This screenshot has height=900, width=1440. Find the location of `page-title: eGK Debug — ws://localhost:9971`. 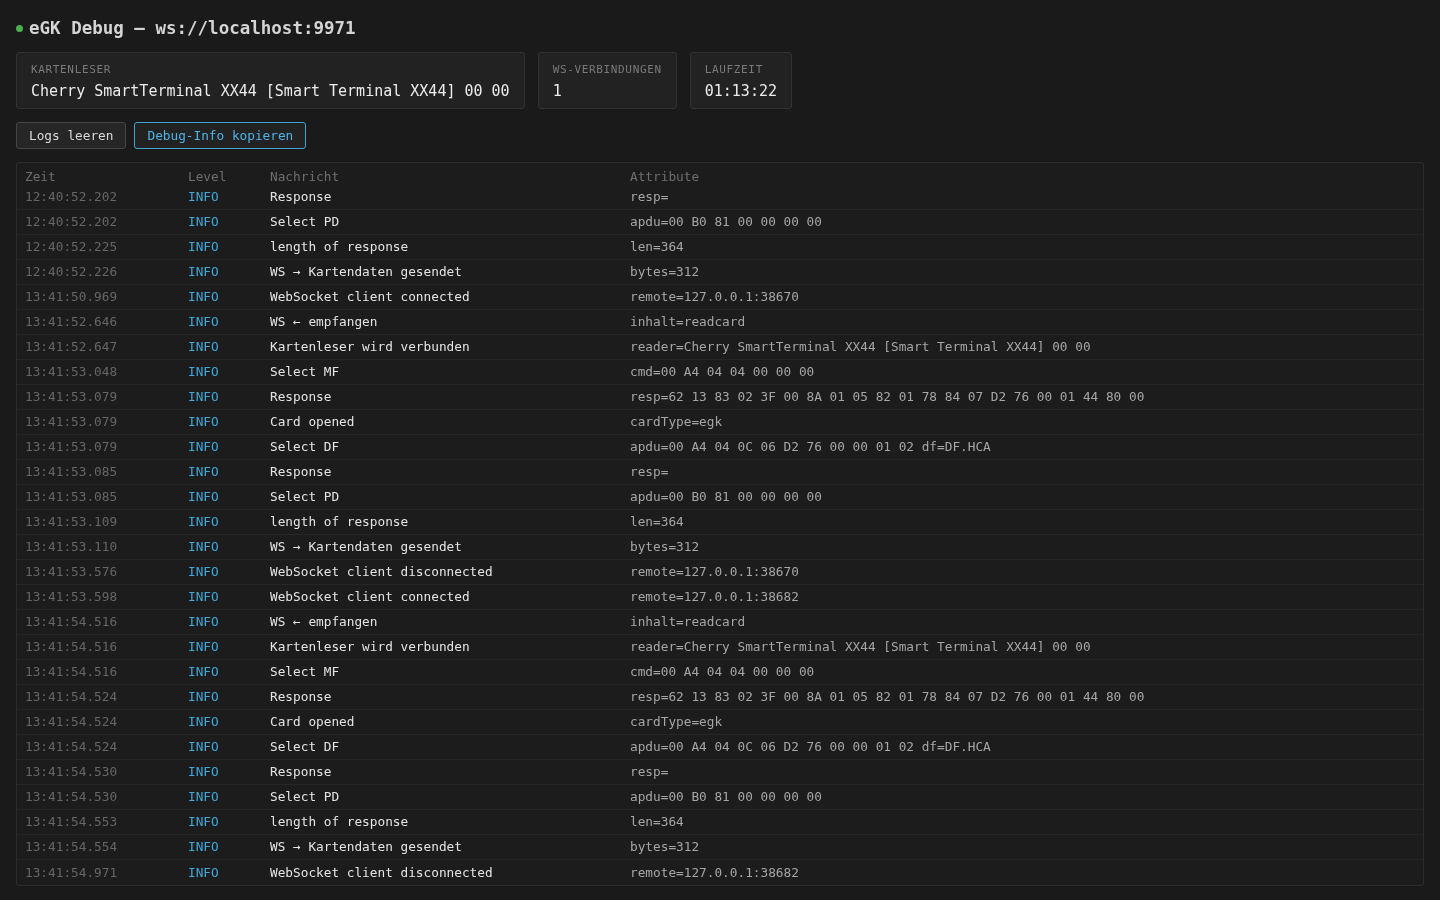

page-title: eGK Debug — ws://localhost:9971 is located at coordinates (192, 28).